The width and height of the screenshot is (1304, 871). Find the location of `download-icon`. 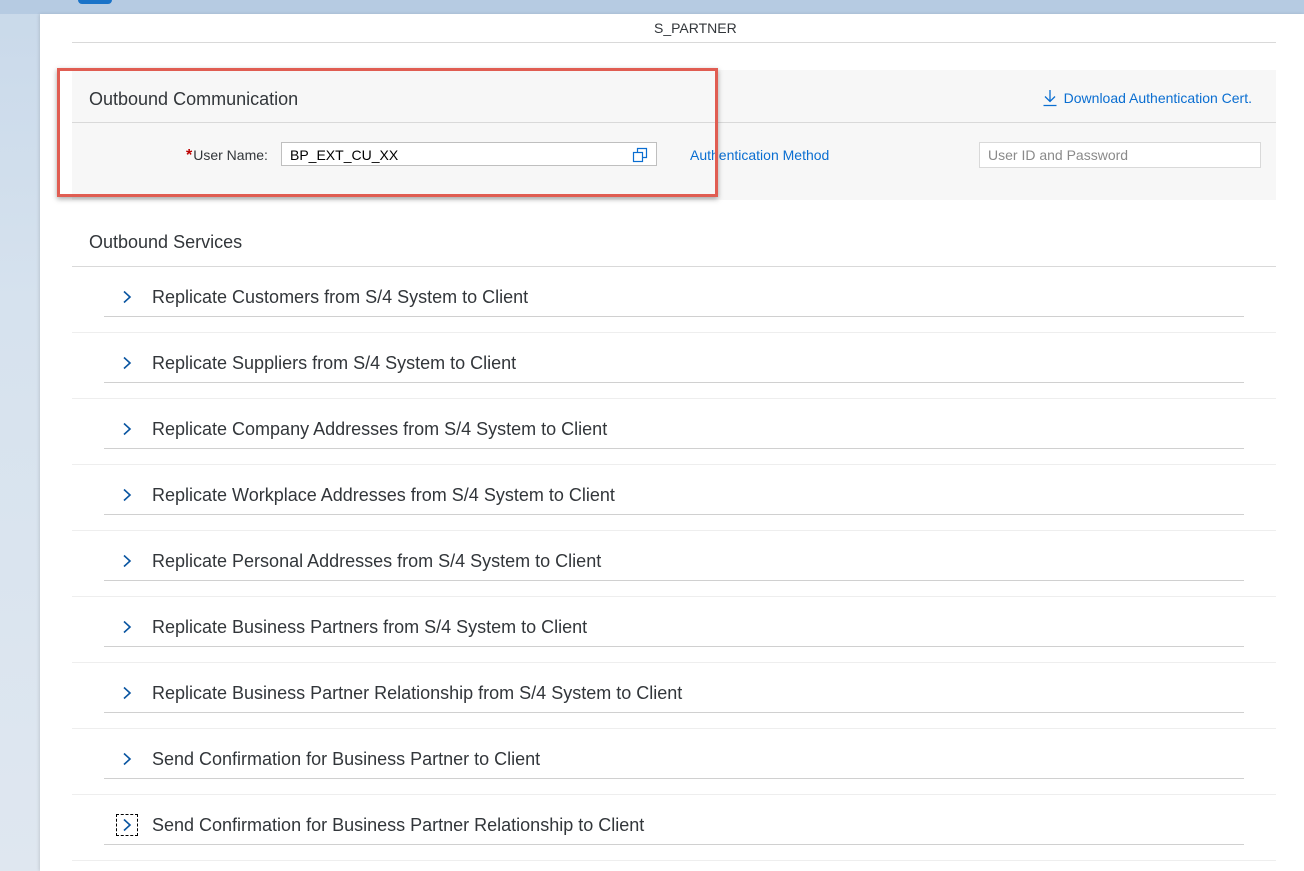

download-icon is located at coordinates (1050, 98).